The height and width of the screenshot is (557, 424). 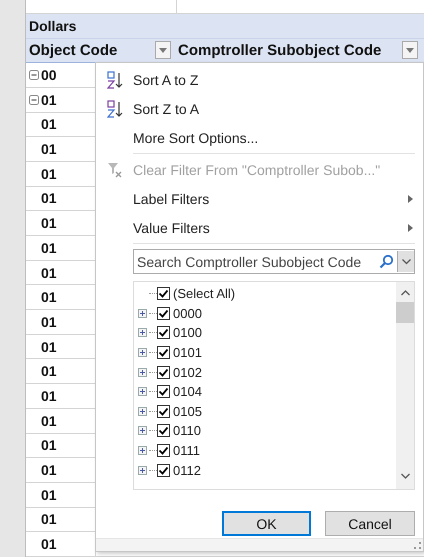 I want to click on scroll-down-icon, so click(x=405, y=476).